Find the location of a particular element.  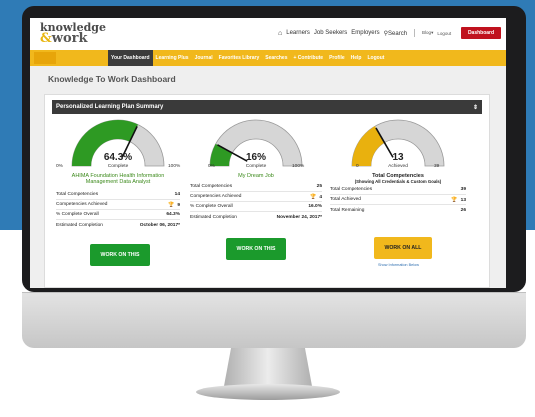

plan-subtitle: (Showing All Credentials & Custom Goals) is located at coordinates (398, 181).